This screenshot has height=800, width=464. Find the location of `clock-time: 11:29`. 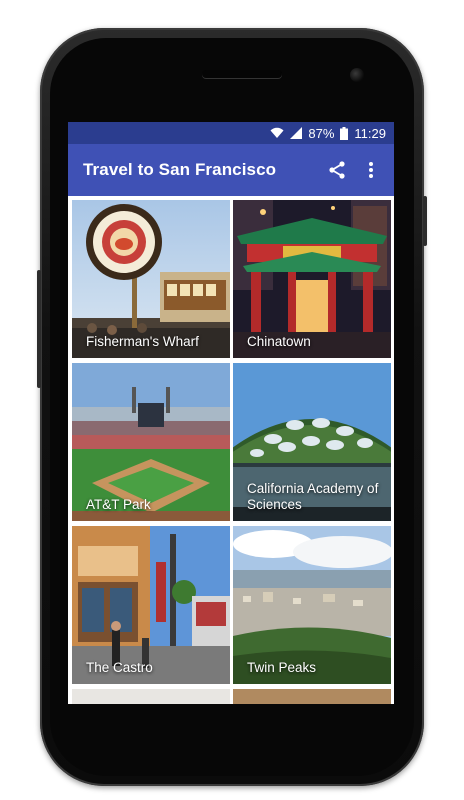

clock-time: 11:29 is located at coordinates (370, 133).